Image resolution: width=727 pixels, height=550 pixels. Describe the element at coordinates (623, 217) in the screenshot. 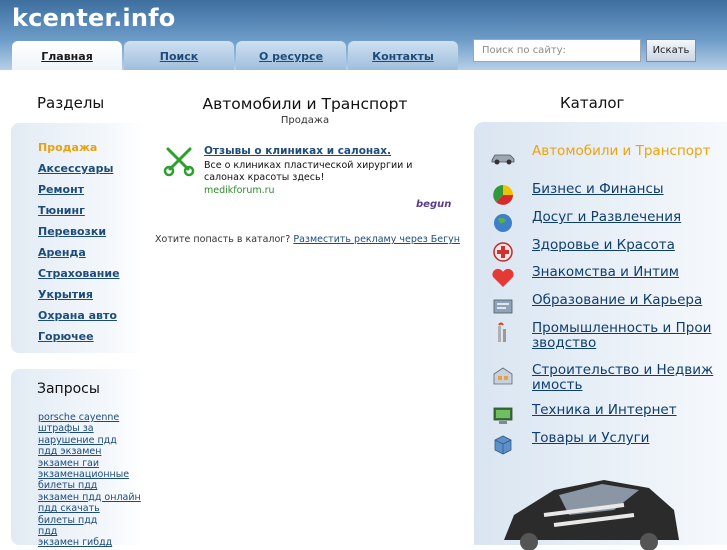

I see `catalog-link-leisure: Досуг и Развлечения` at that location.